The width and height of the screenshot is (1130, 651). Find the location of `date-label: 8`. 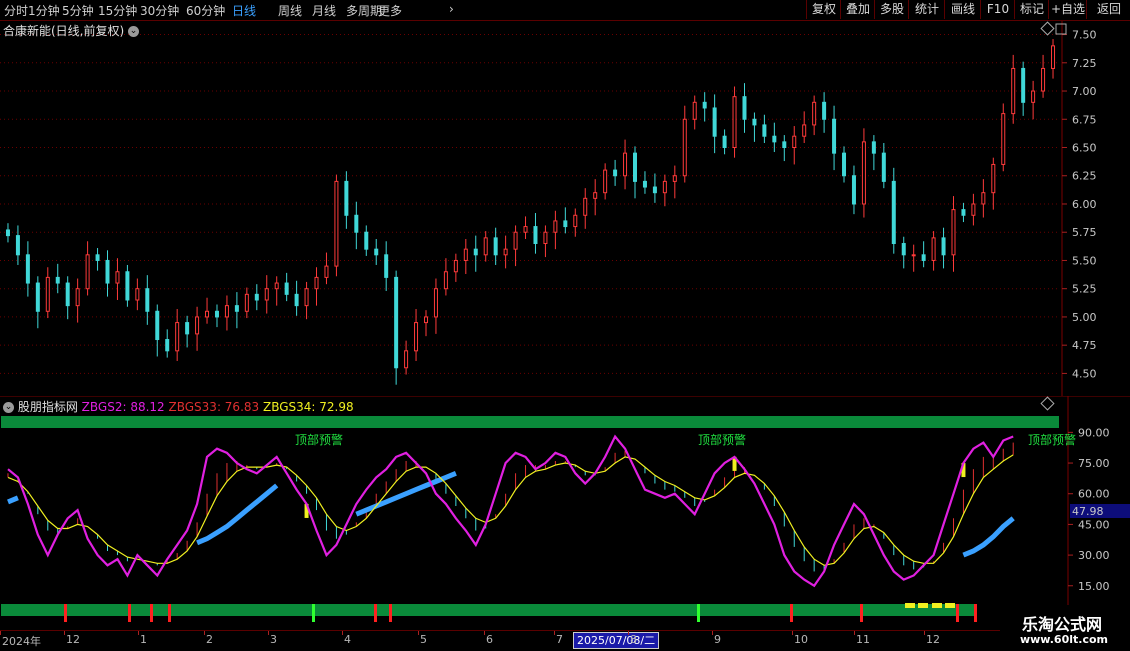

date-label: 8 is located at coordinates (633, 639).